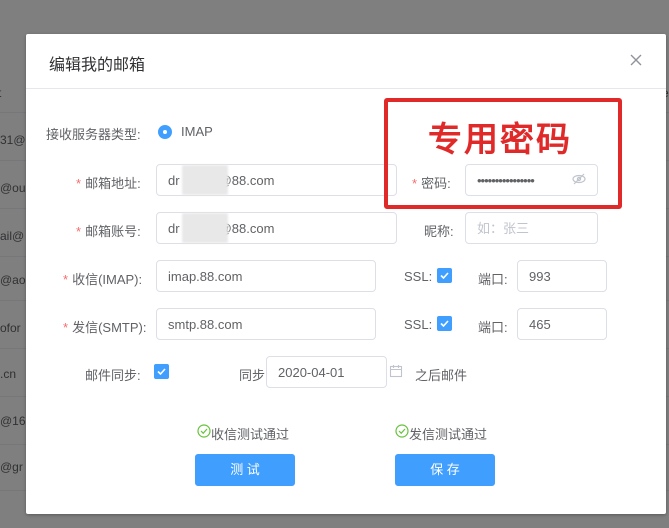  I want to click on save-button: 保 存, so click(445, 470).